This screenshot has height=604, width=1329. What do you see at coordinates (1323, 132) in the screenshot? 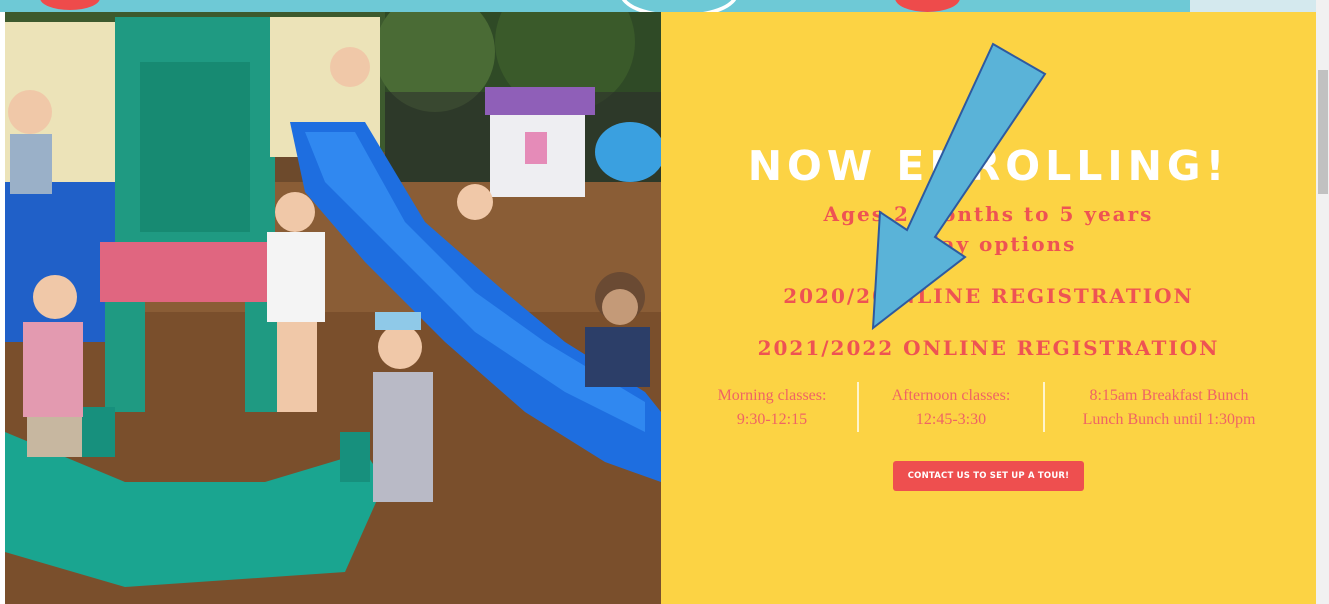
I see `scrollbar-thumb` at bounding box center [1323, 132].